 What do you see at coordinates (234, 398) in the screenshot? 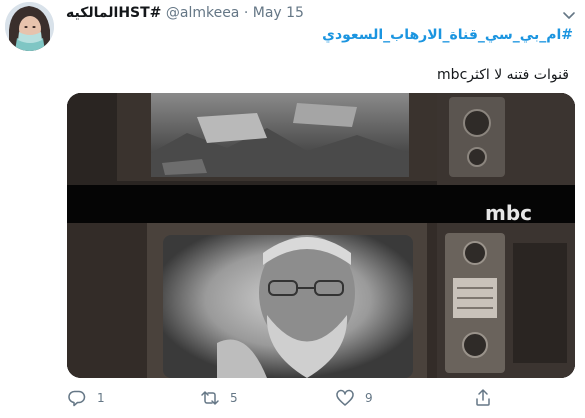
I see `retweet-count: 5` at bounding box center [234, 398].